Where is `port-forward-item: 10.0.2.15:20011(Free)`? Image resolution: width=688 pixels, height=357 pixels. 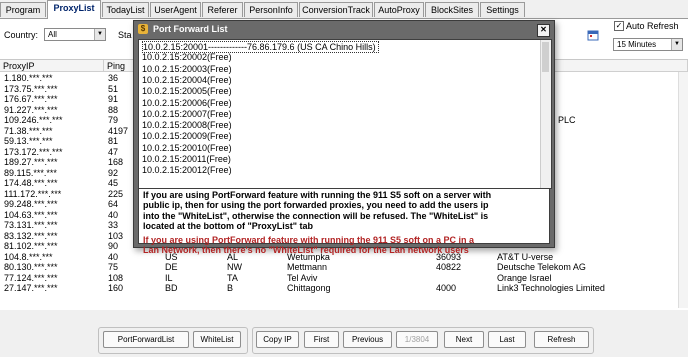 port-forward-item: 10.0.2.15:20011(Free) is located at coordinates (186, 159).